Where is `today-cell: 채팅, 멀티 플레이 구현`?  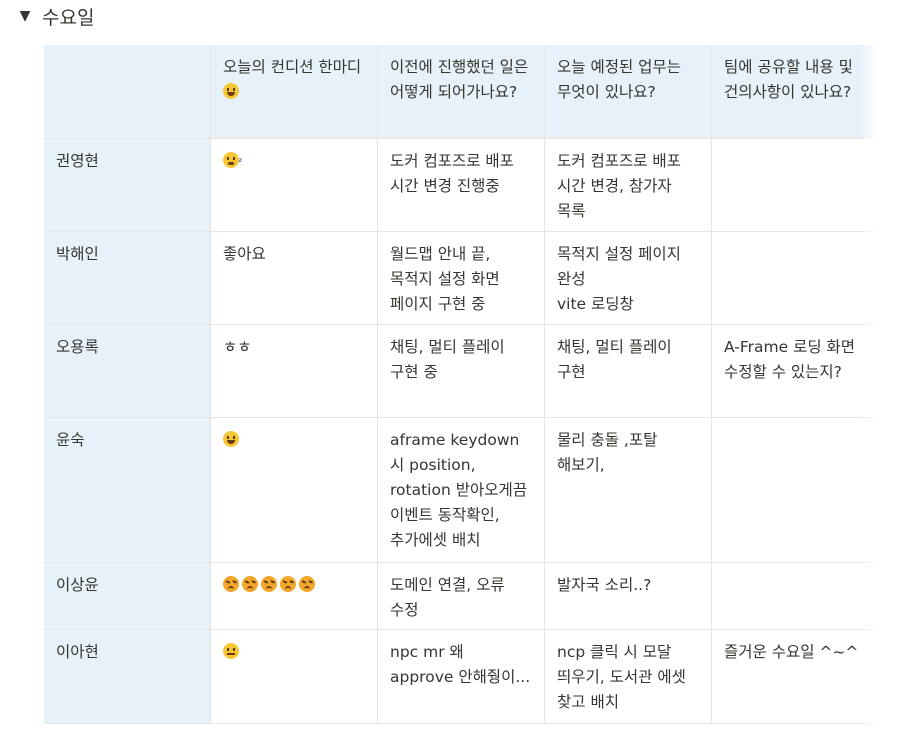 today-cell: 채팅, 멀티 플레이 구현 is located at coordinates (628, 371).